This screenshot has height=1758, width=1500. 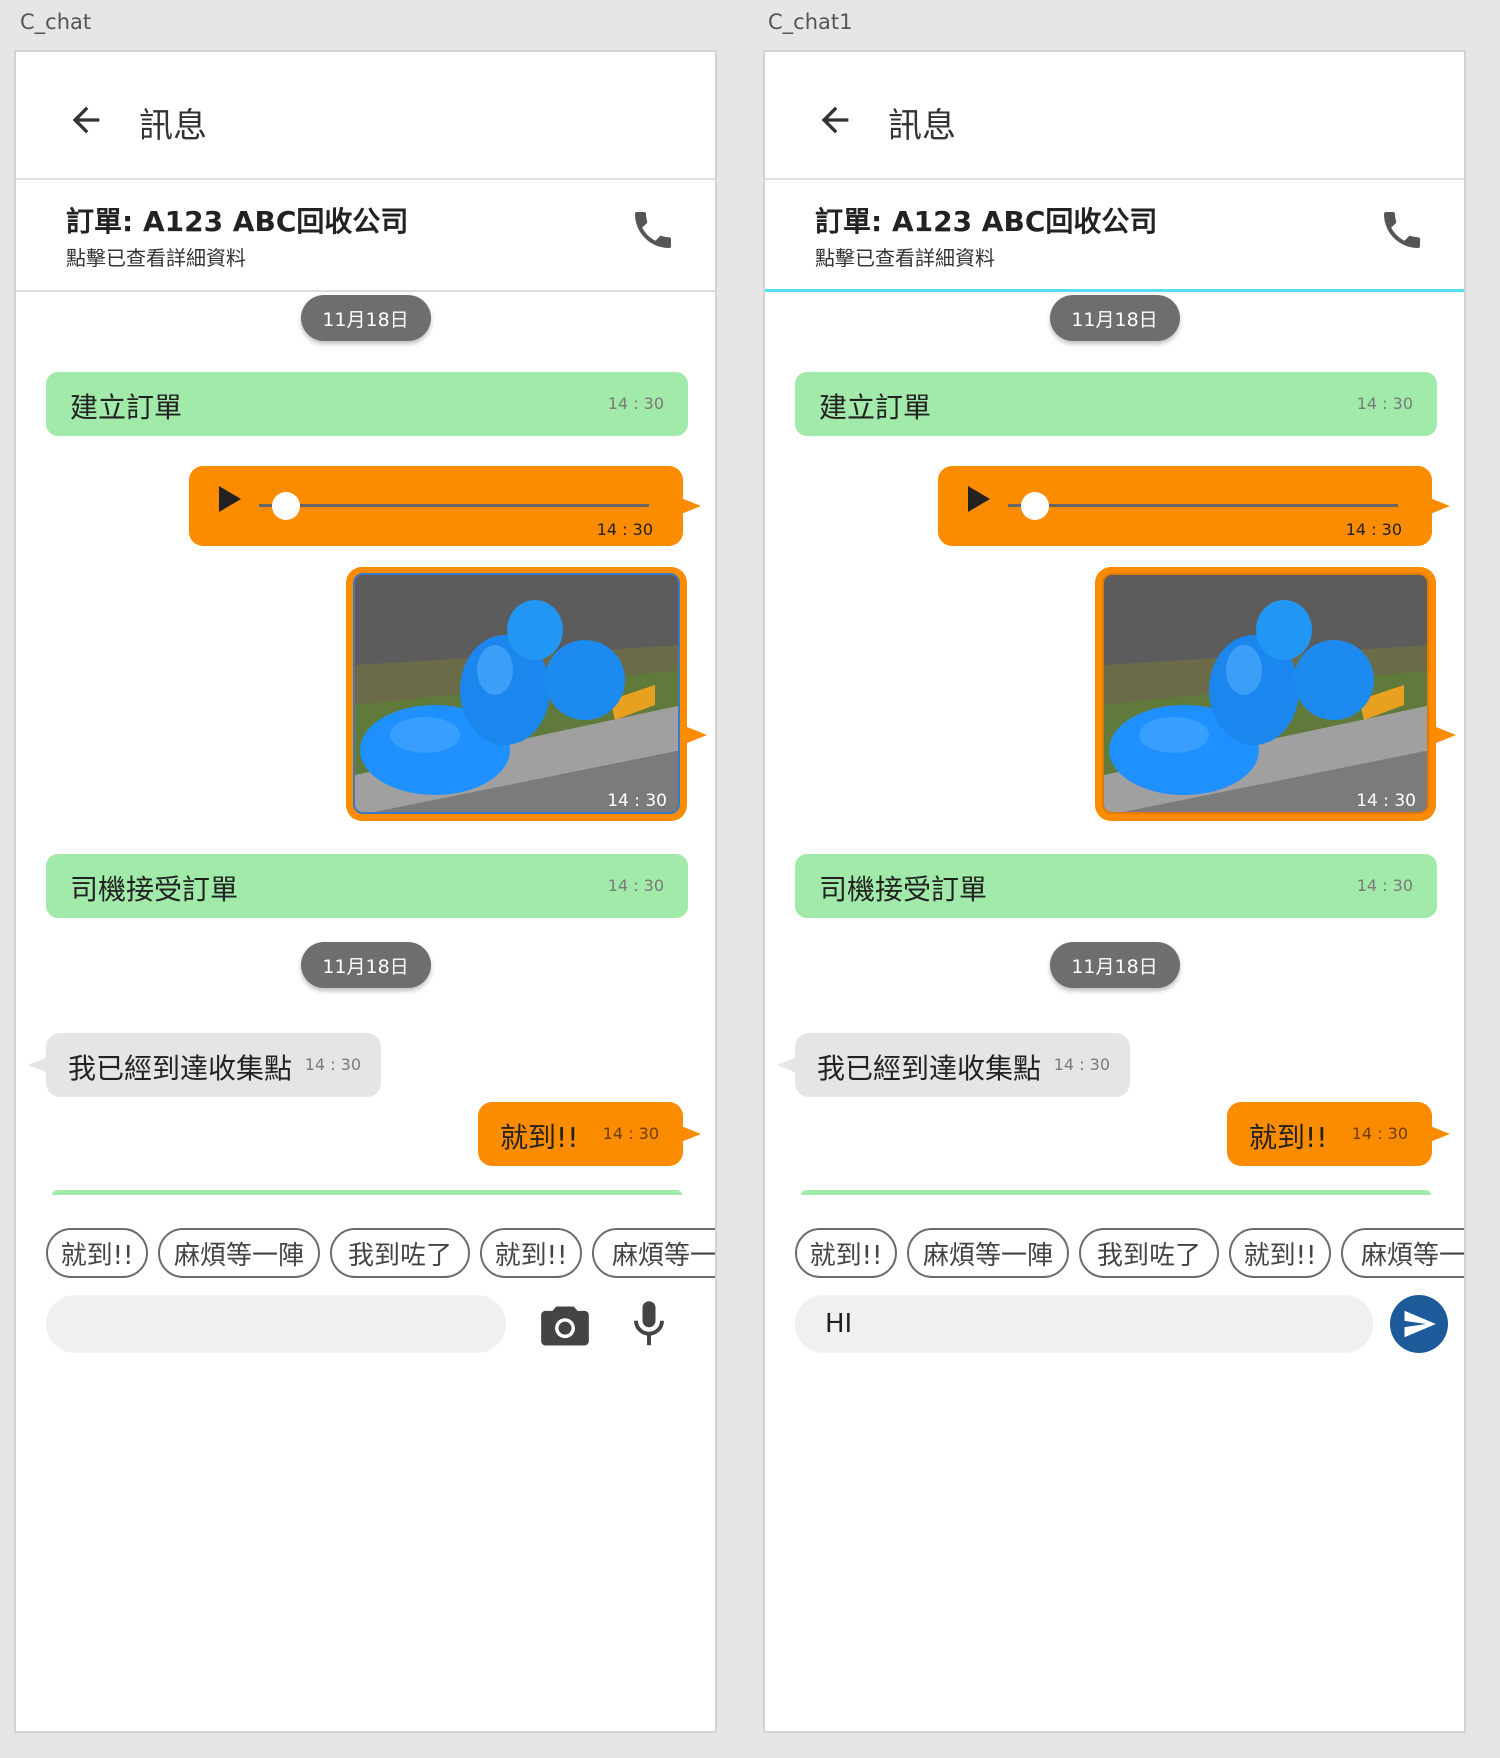 What do you see at coordinates (810, 22) in the screenshot?
I see `artboard-label: C_chat1` at bounding box center [810, 22].